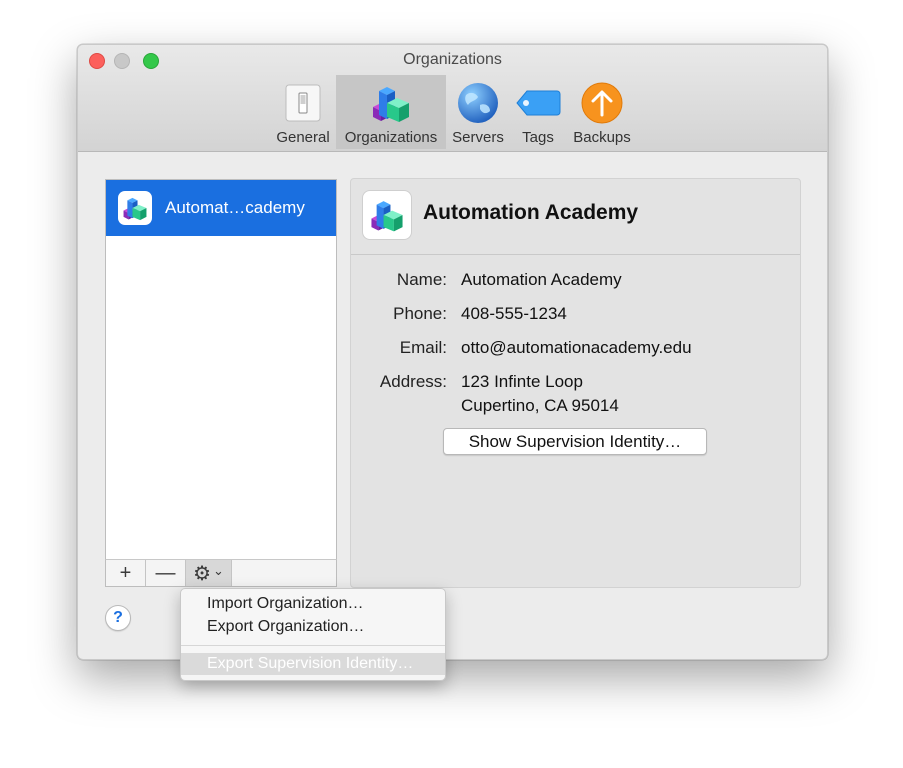  Describe the element at coordinates (313, 645) in the screenshot. I see `menu-separator` at that location.